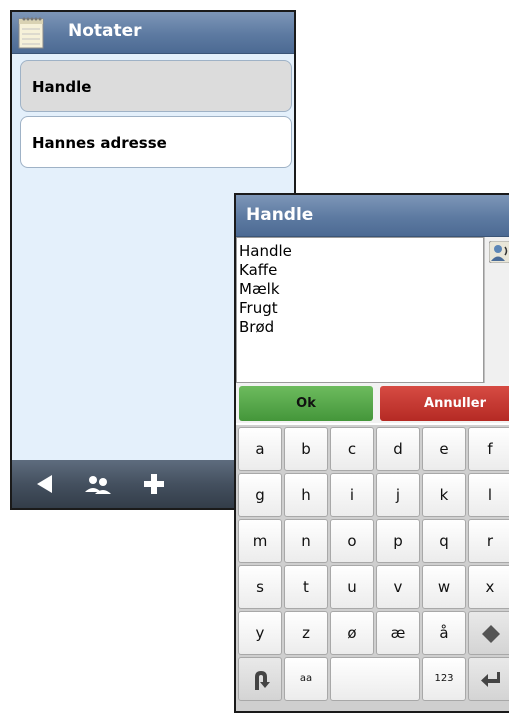 The width and height of the screenshot is (509, 713). Describe the element at coordinates (488, 541) in the screenshot. I see `key-r: r` at that location.